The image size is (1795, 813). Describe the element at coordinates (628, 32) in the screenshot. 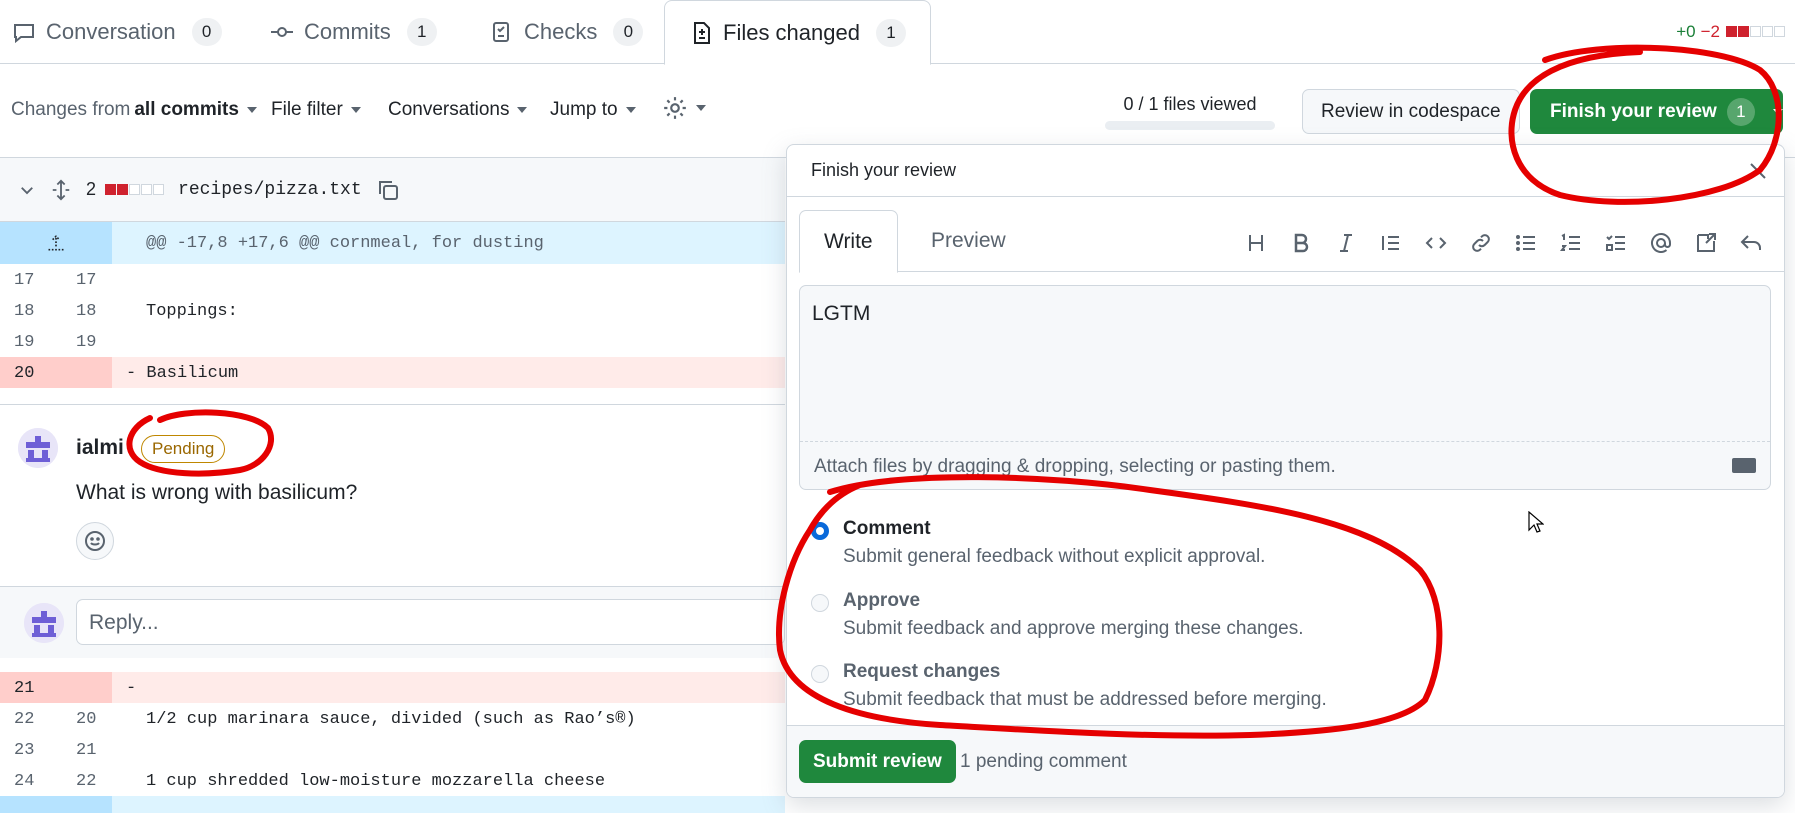

I see `tab-count: 0` at that location.